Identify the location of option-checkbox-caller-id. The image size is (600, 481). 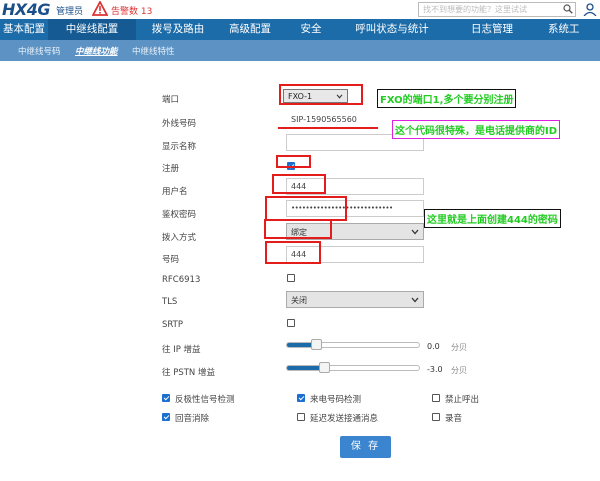
(301, 398).